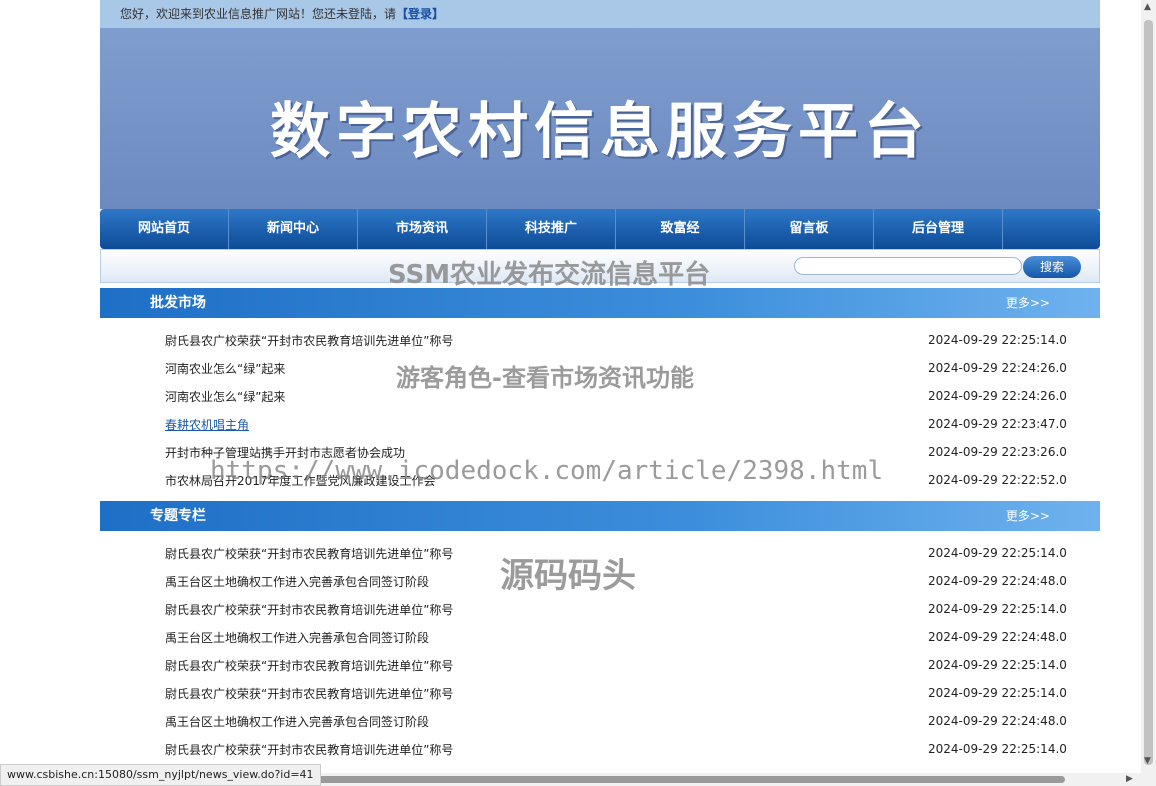 The height and width of the screenshot is (786, 1156). I want to click on news-title-link: 春耕农机唱主角, so click(207, 424).